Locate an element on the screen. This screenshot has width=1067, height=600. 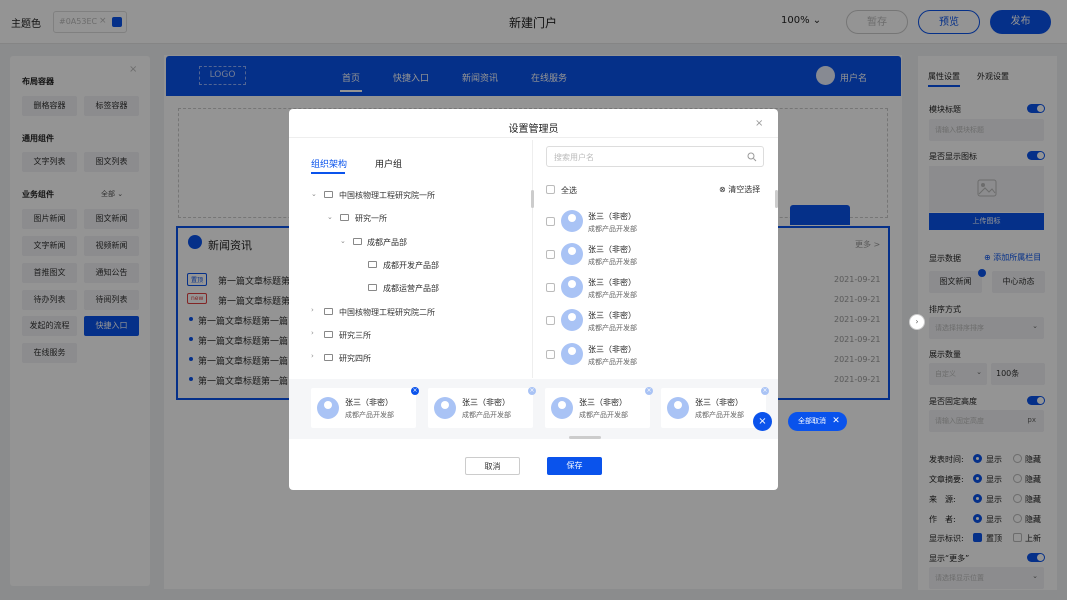
cancel-all-label: 全部取消 is located at coordinates (812, 421).